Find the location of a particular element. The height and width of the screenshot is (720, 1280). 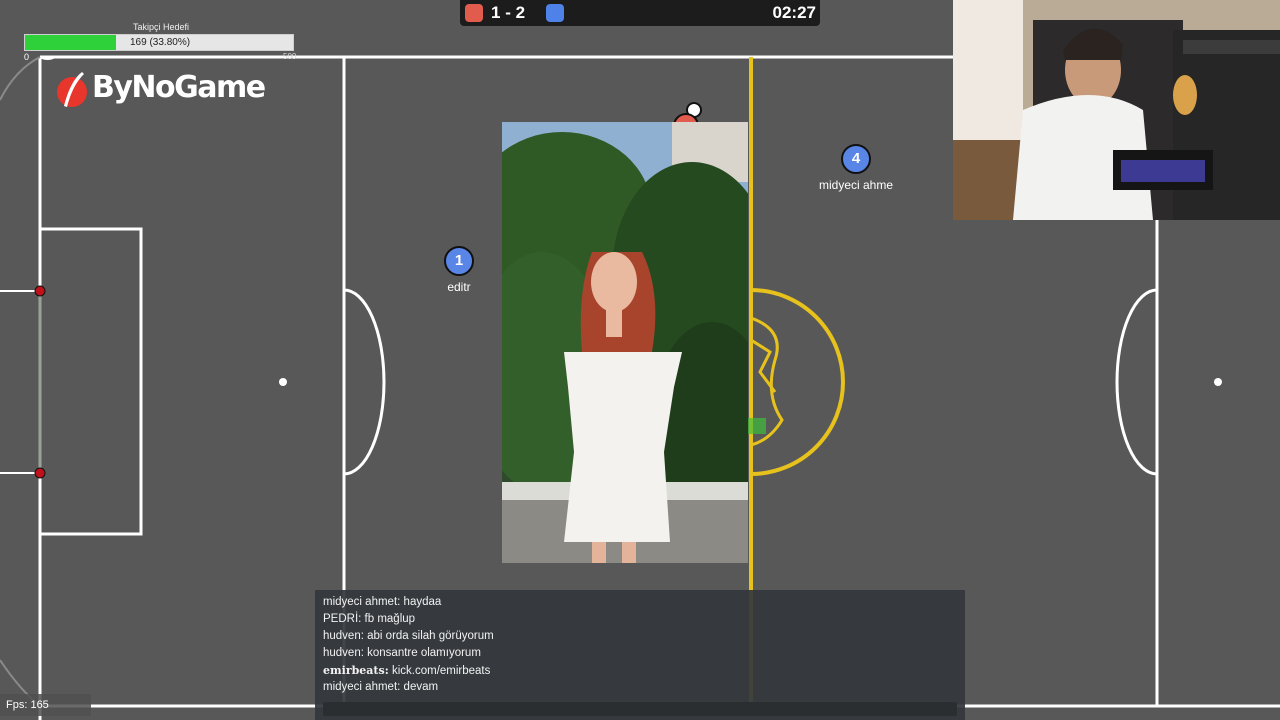

chat-message: emirbeats: kick.com/emirbeats is located at coordinates (406, 670).